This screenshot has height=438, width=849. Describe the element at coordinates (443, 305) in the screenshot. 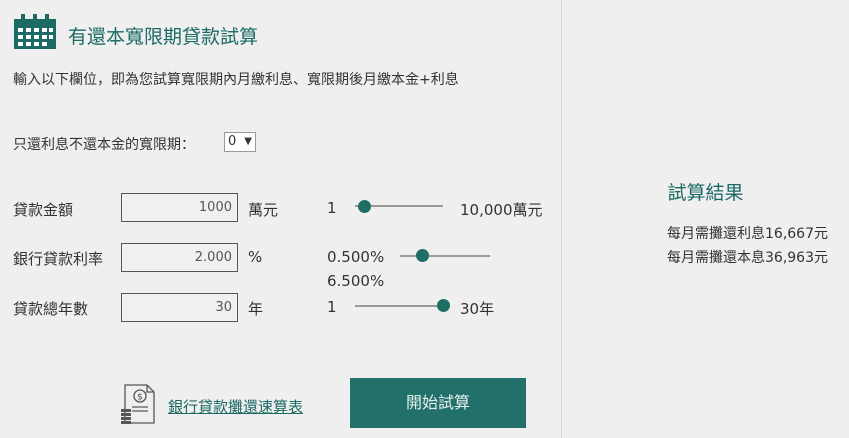

I see `loan-years-slider-thumb` at that location.